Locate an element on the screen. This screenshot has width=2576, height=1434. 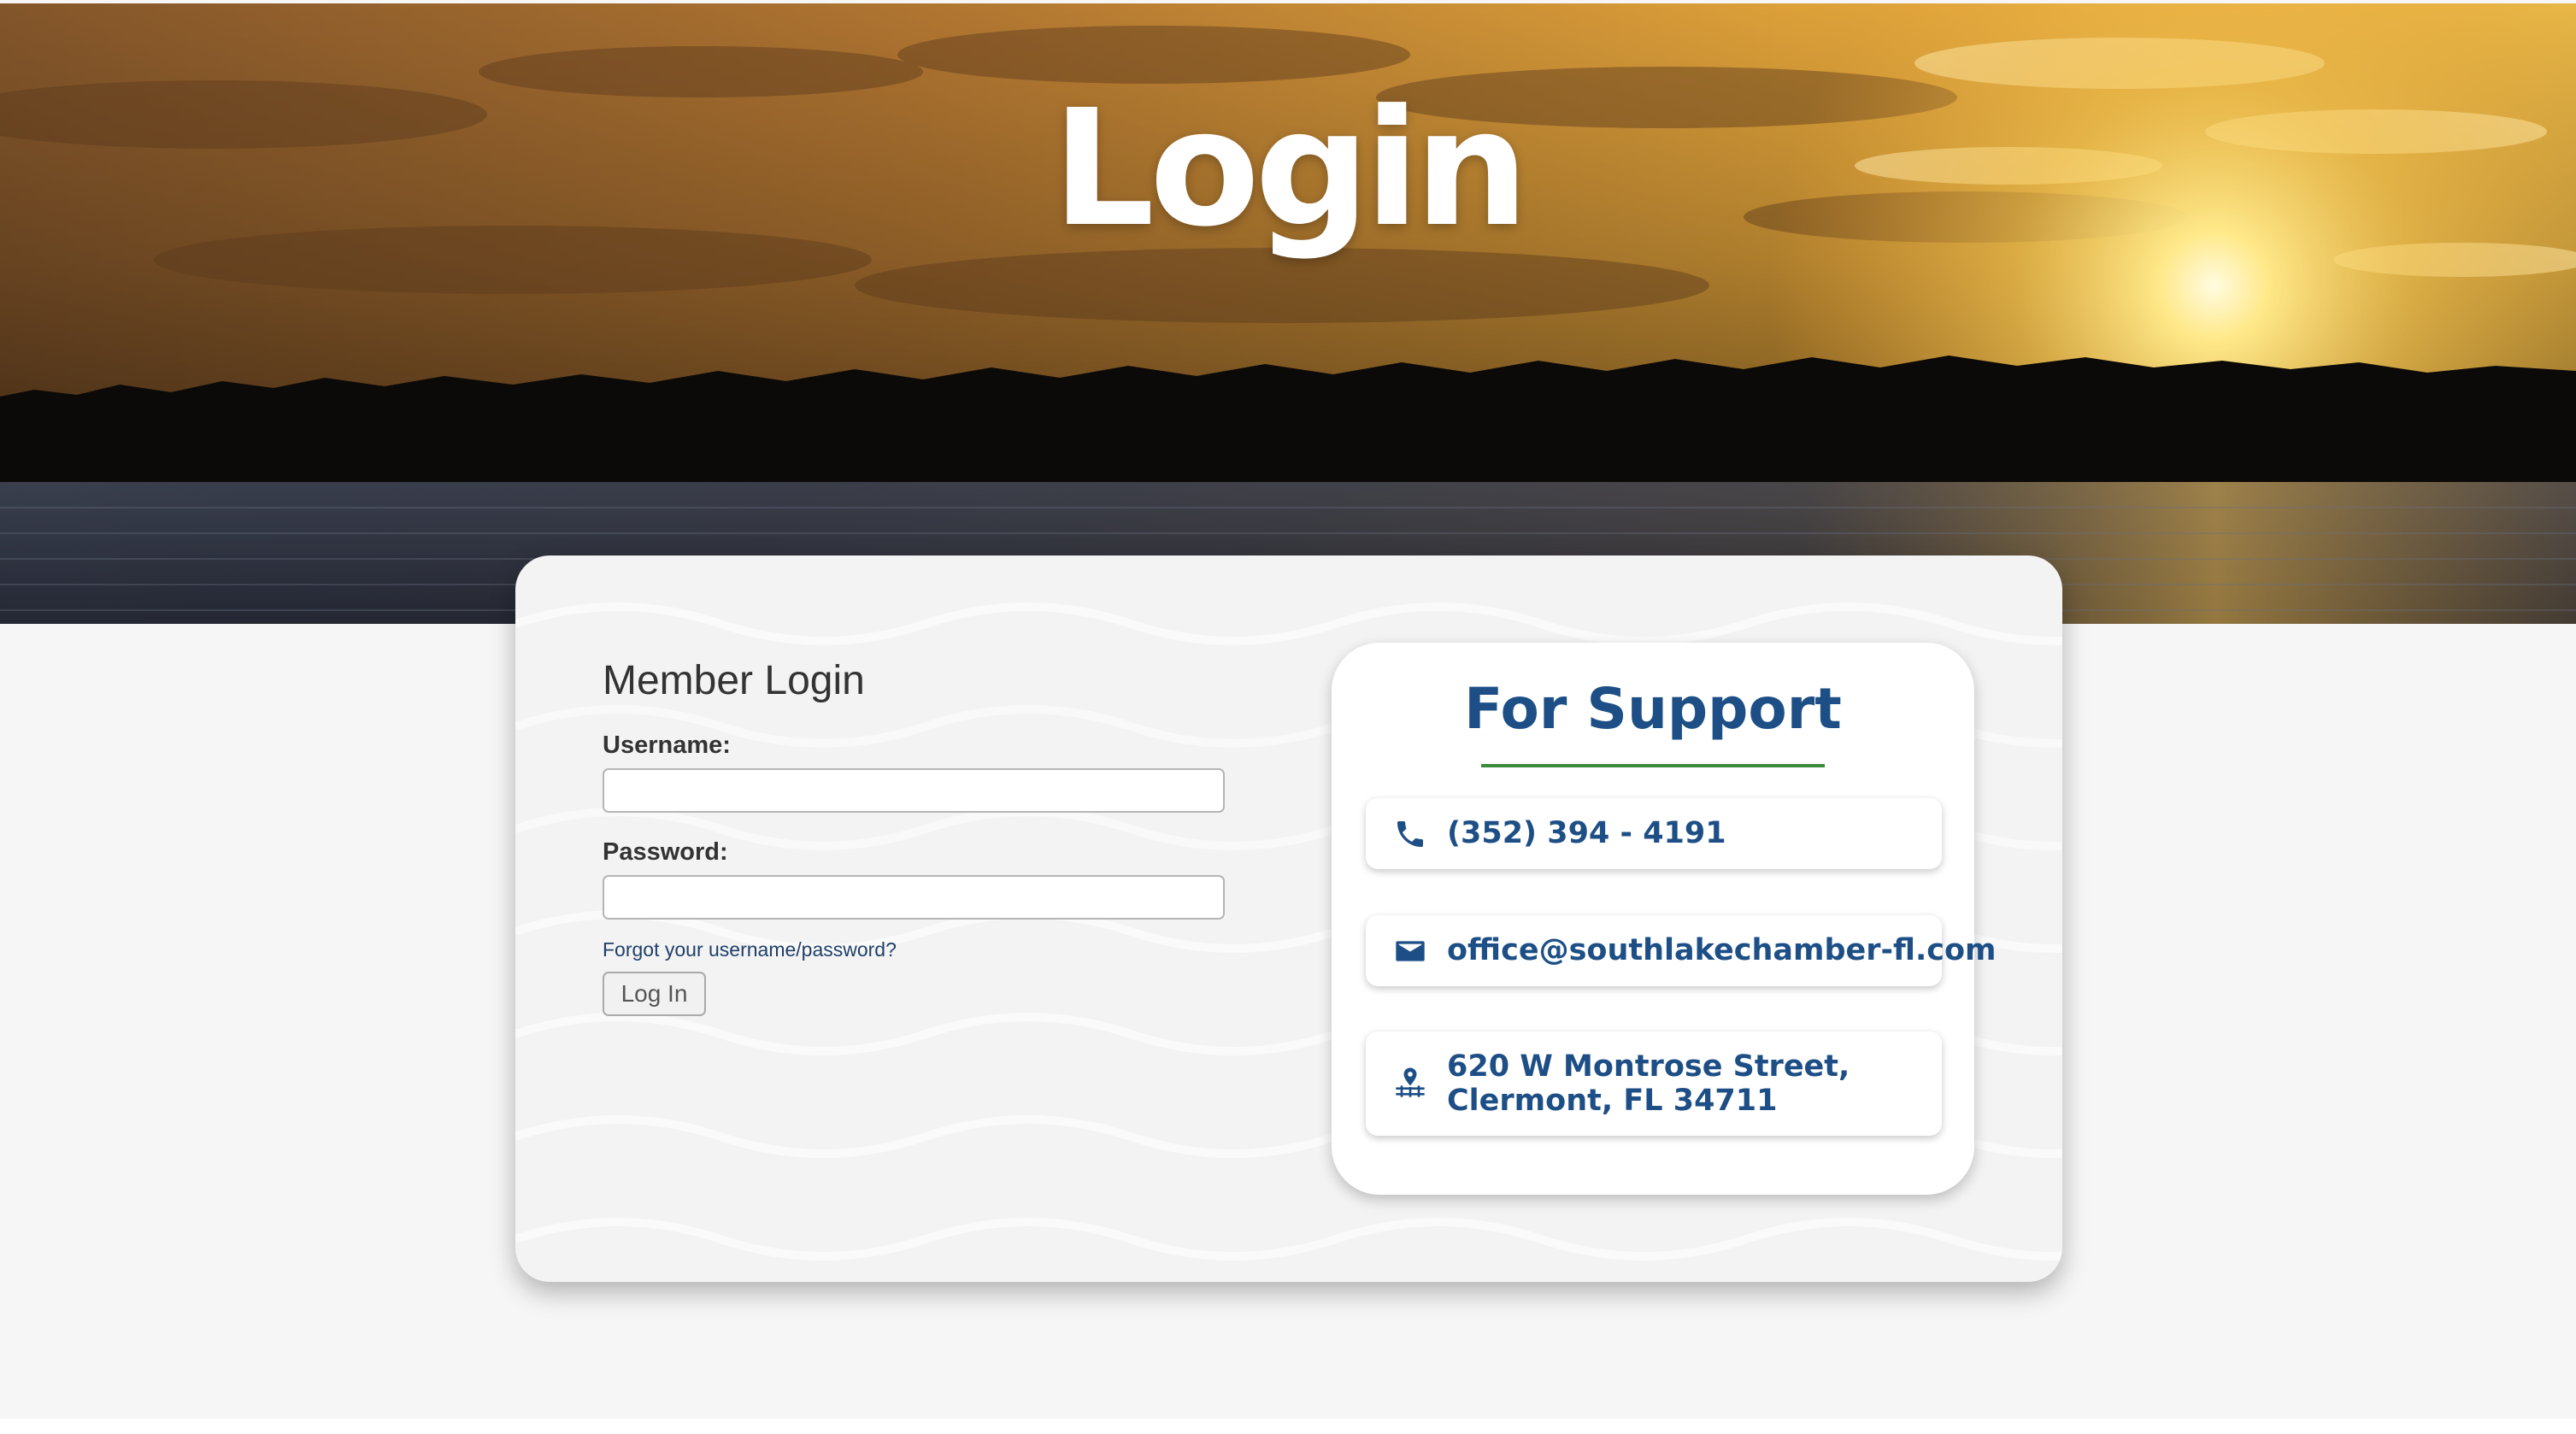
support-heading: For Support is located at coordinates (1653, 709).